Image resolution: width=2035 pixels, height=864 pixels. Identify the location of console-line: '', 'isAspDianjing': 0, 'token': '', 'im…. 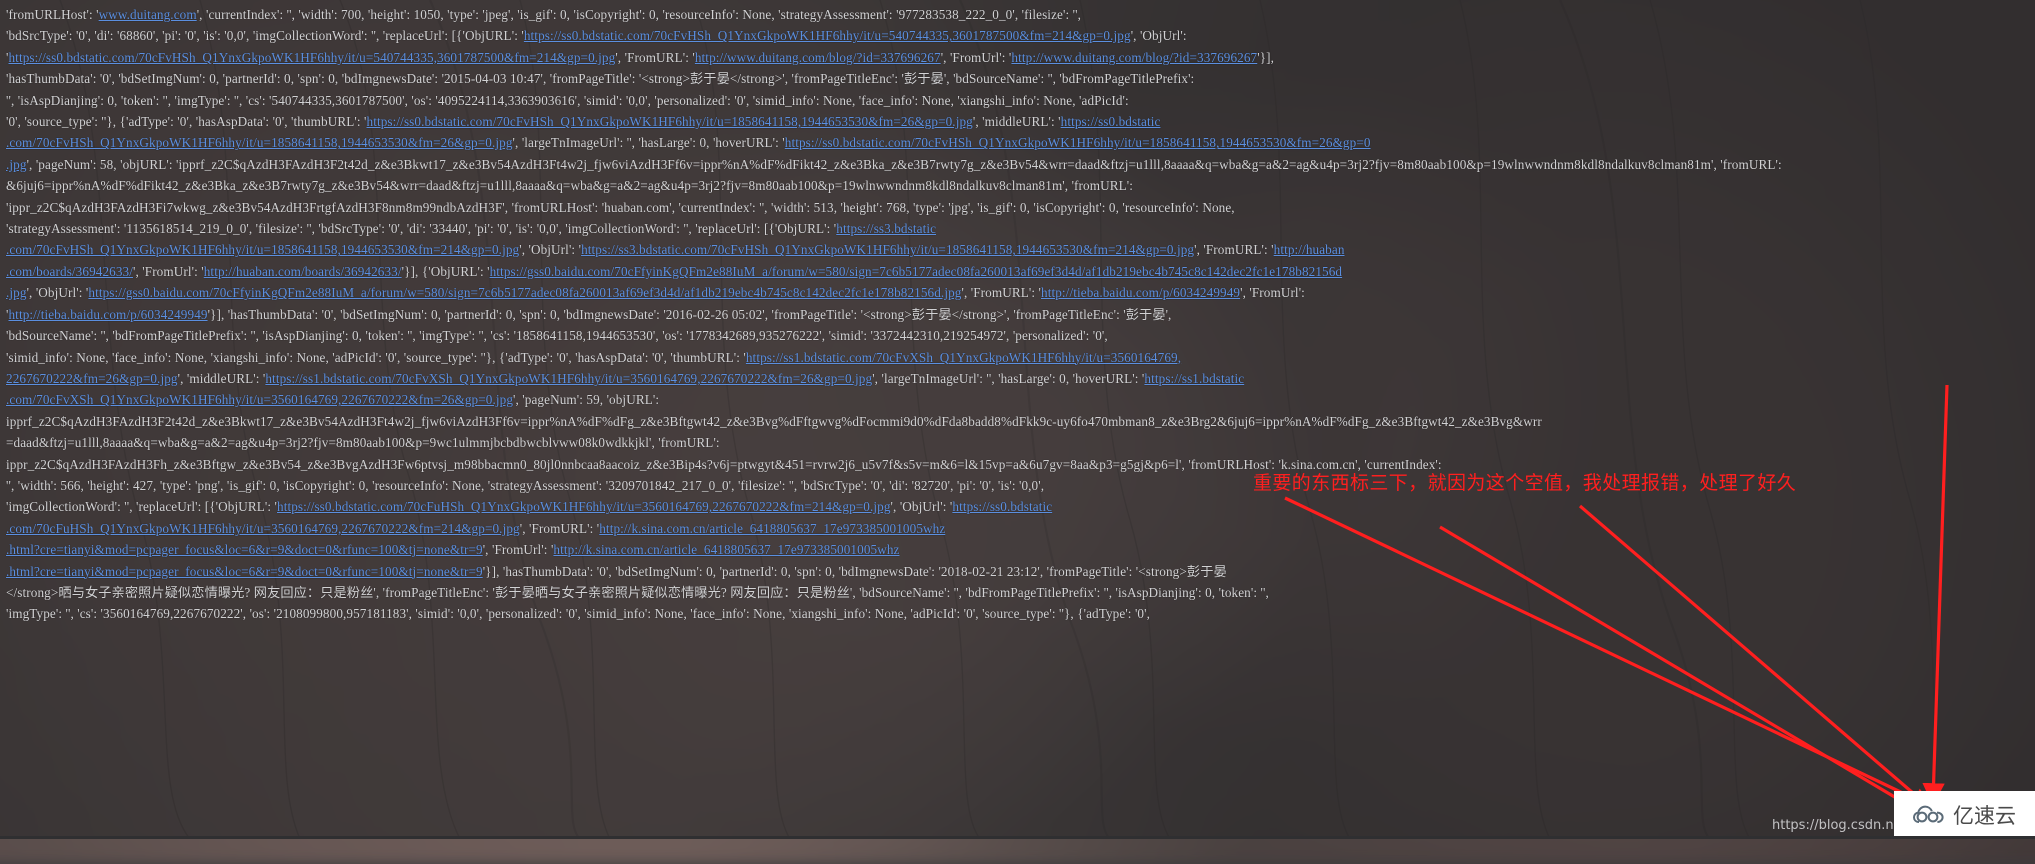
(1017, 100).